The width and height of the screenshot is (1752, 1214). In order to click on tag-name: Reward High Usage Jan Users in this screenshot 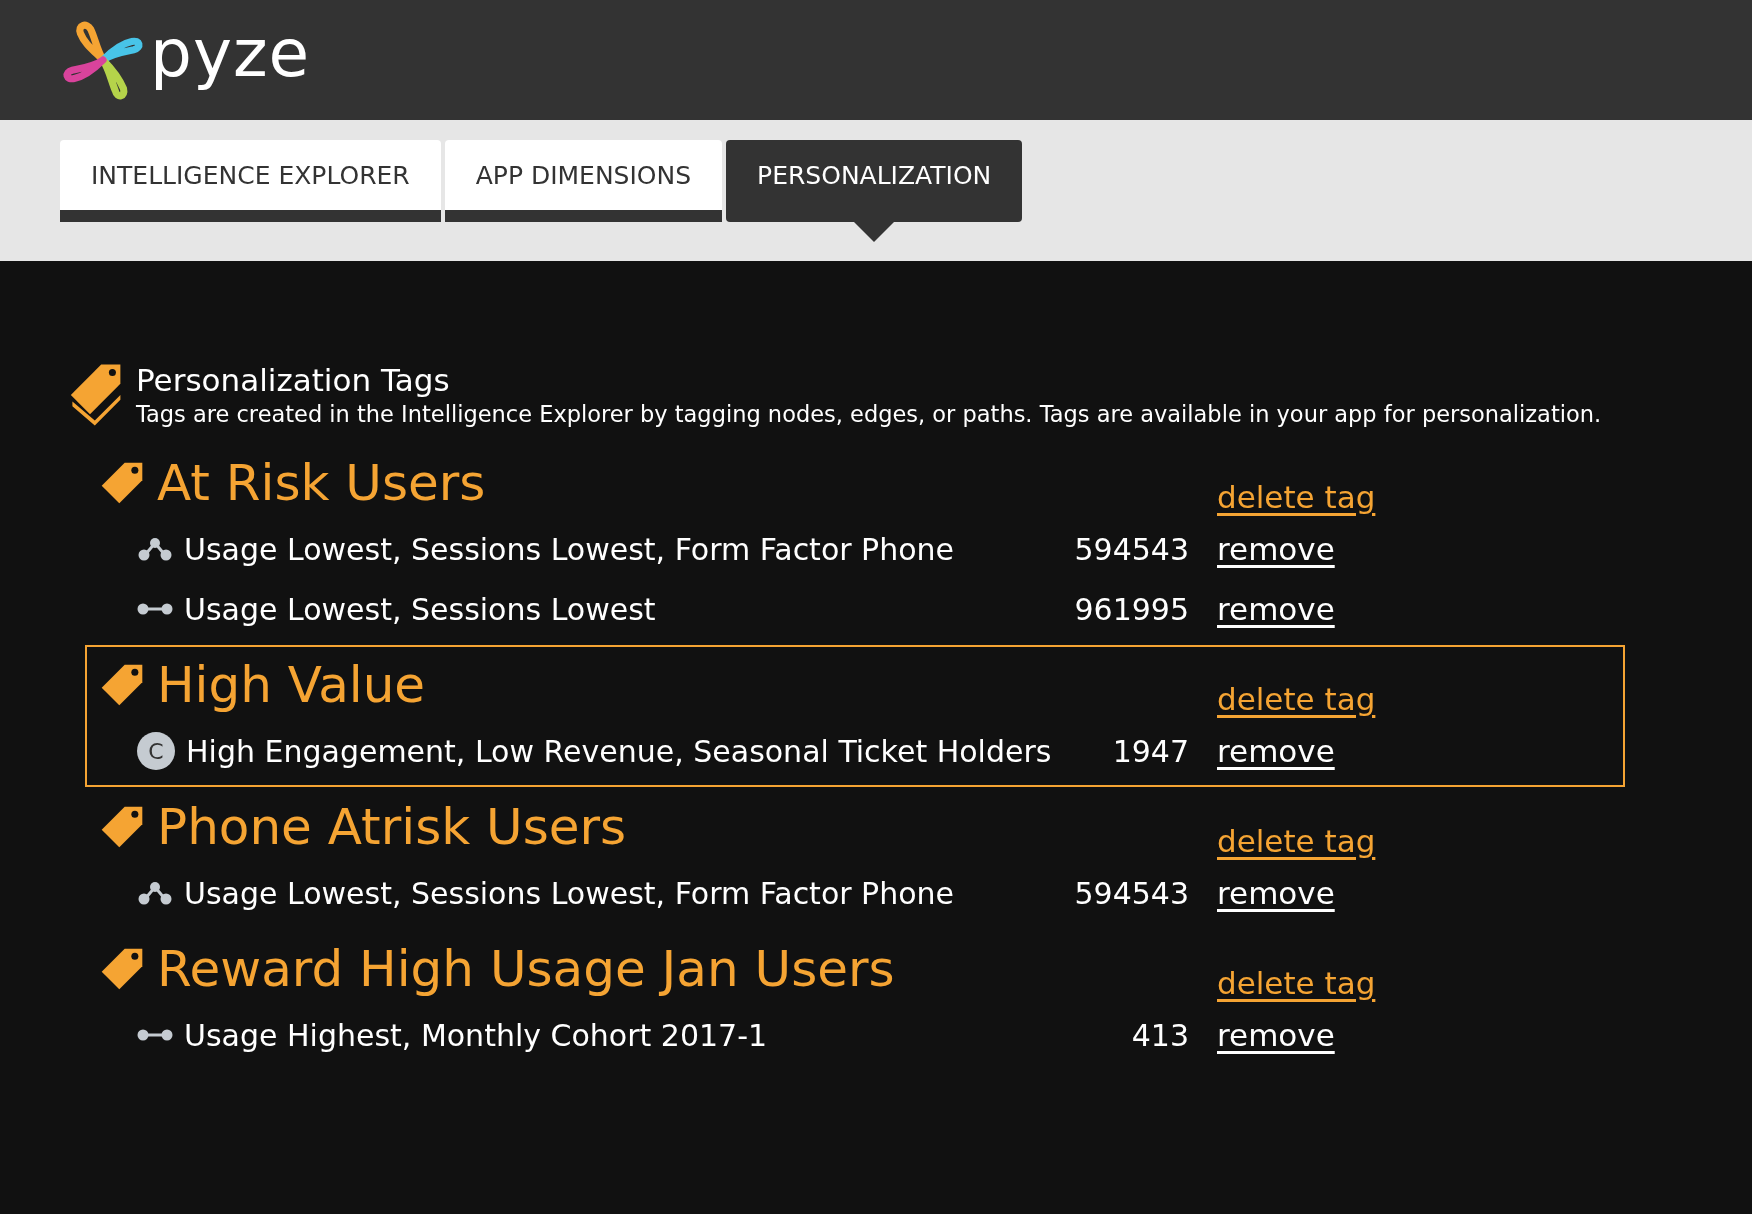, I will do `click(526, 969)`.